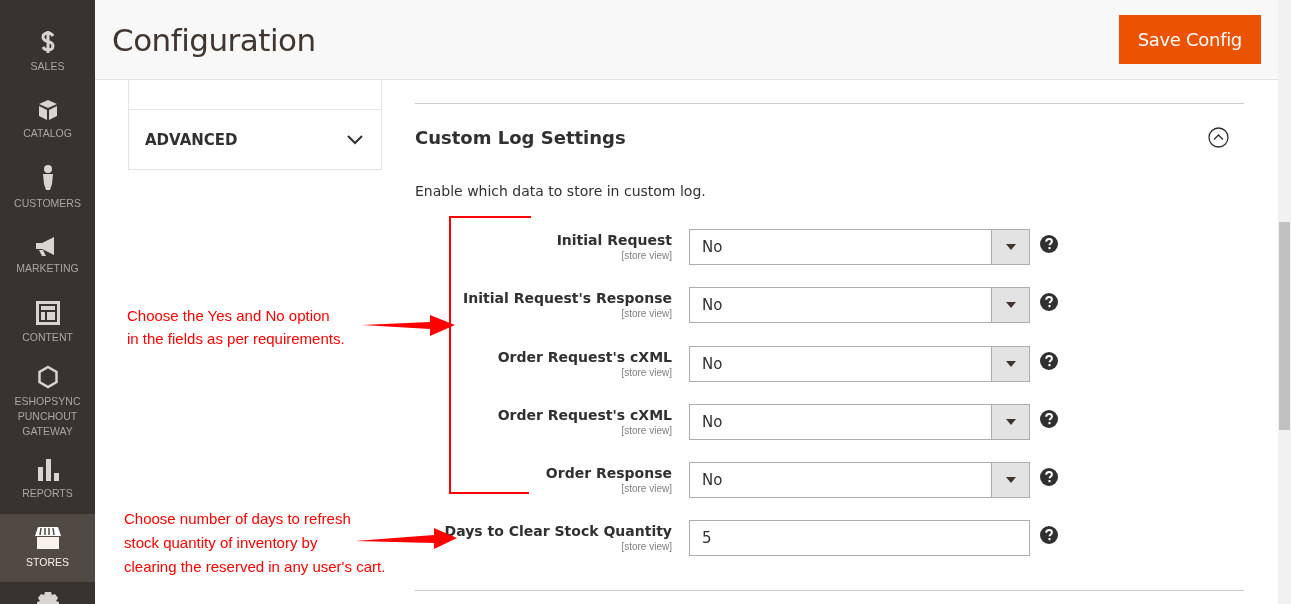 The width and height of the screenshot is (1291, 604). What do you see at coordinates (47, 597) in the screenshot?
I see `gear-icon` at bounding box center [47, 597].